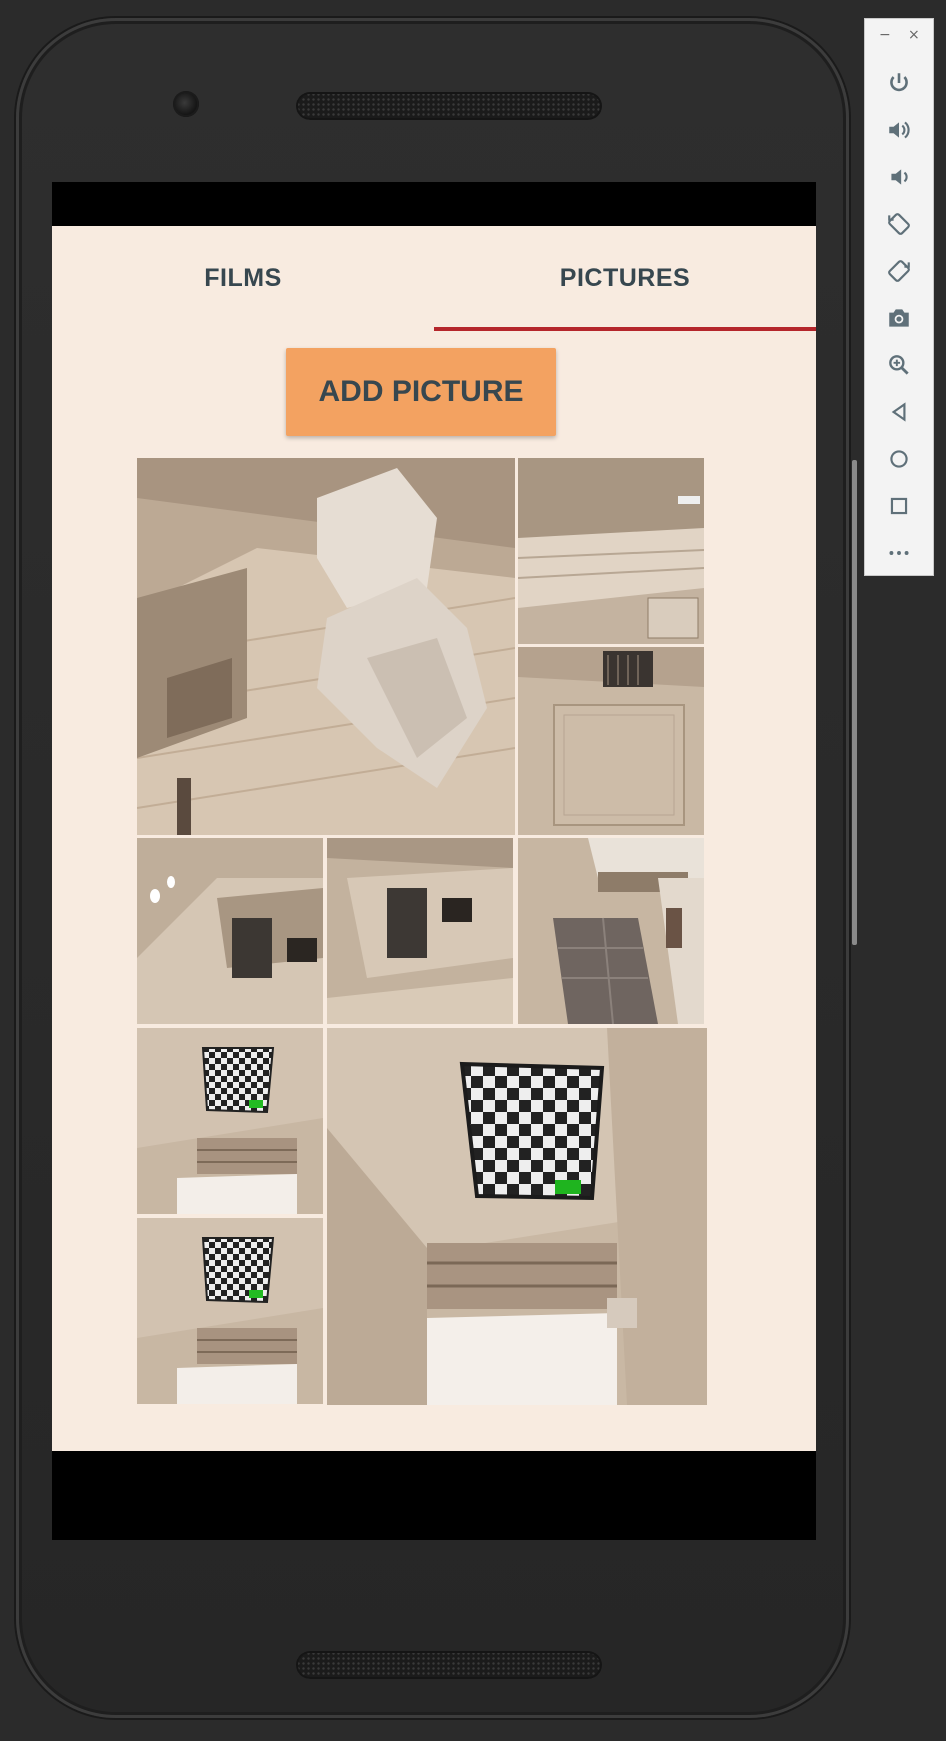  What do you see at coordinates (421, 392) in the screenshot?
I see `add-picture-button: ADD PICTURE` at bounding box center [421, 392].